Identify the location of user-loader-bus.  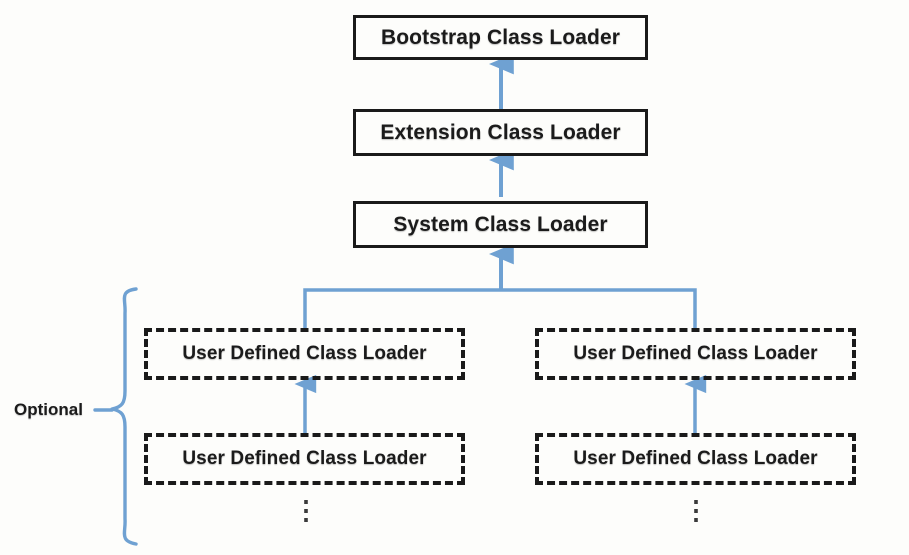
(500, 308).